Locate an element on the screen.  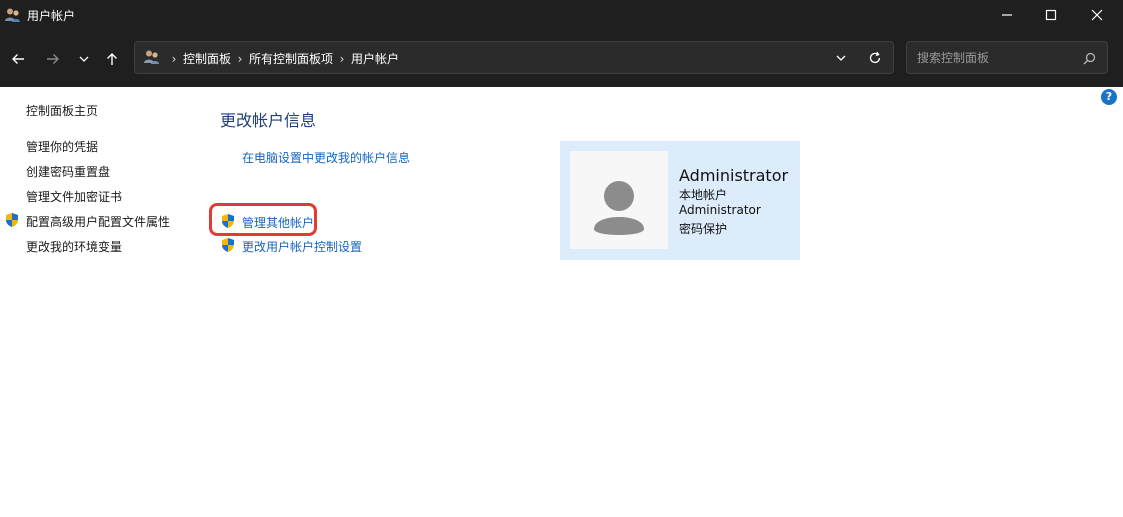
help-icon: ? is located at coordinates (1109, 97).